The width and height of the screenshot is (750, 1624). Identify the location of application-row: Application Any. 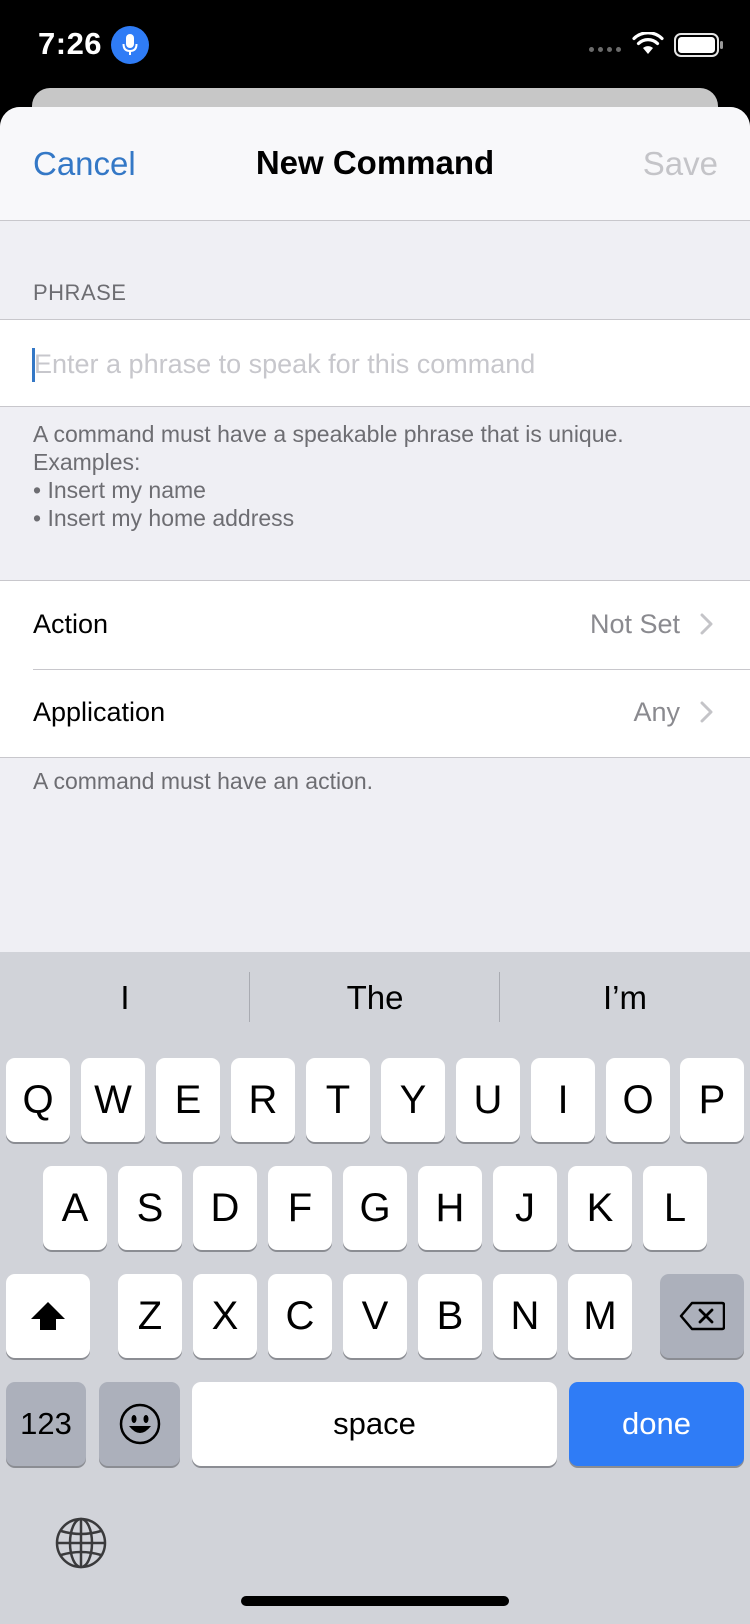
(375, 713).